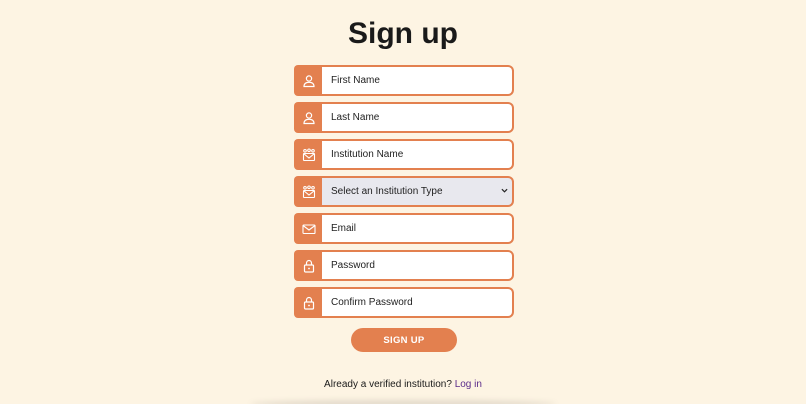 This screenshot has height=404, width=806. I want to click on login-prompt: Already a verified institution? Log in, so click(403, 384).